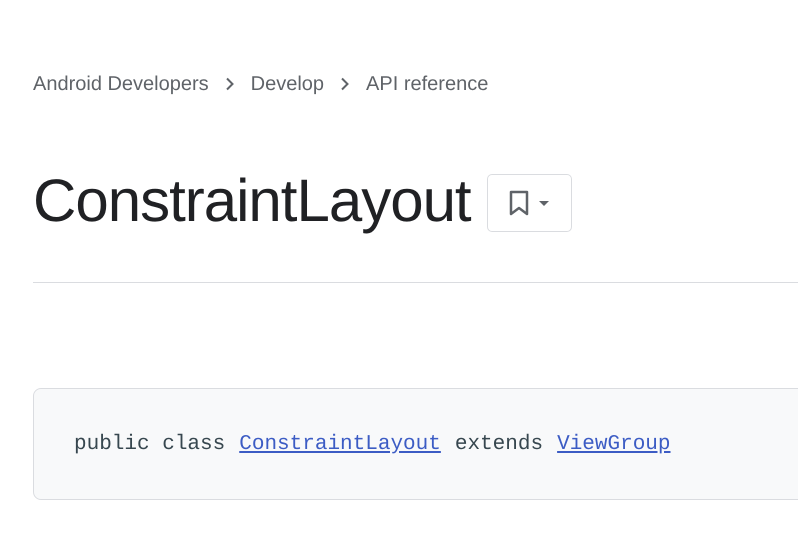 The image size is (798, 547). Describe the element at coordinates (519, 203) in the screenshot. I see `bookmark-icon` at that location.